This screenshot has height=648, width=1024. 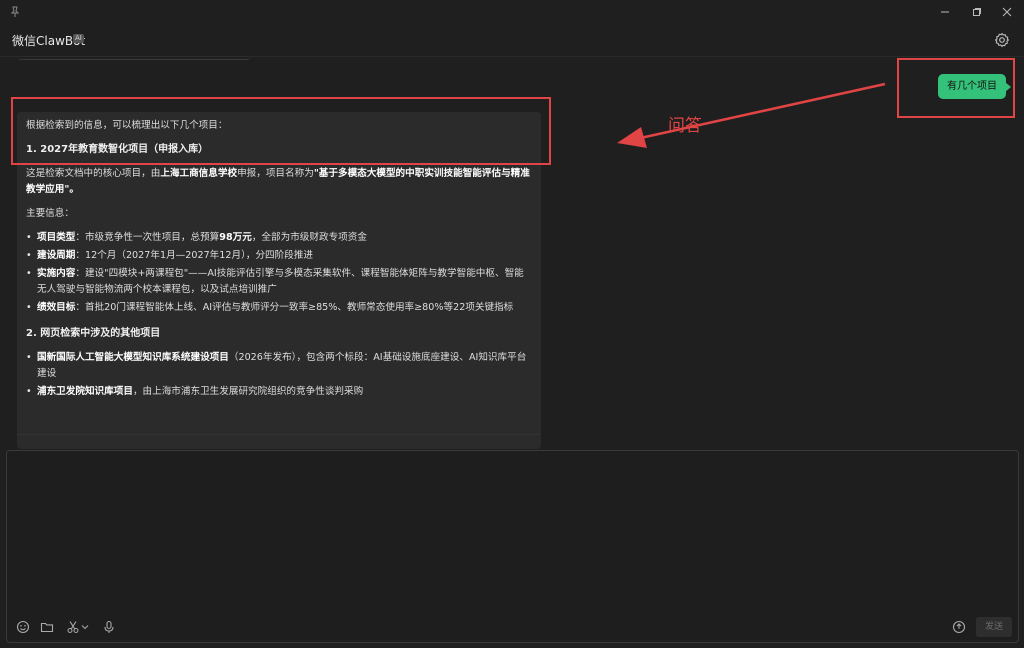 What do you see at coordinates (73, 627) in the screenshot?
I see `scissors-icon` at bounding box center [73, 627].